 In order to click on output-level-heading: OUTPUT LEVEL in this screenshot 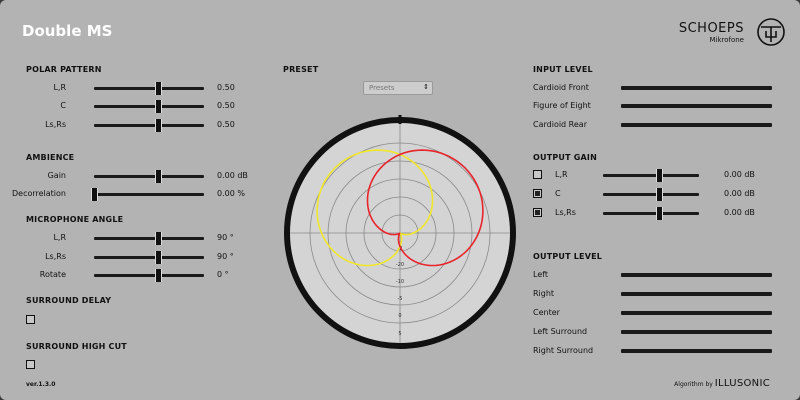, I will do `click(568, 256)`.